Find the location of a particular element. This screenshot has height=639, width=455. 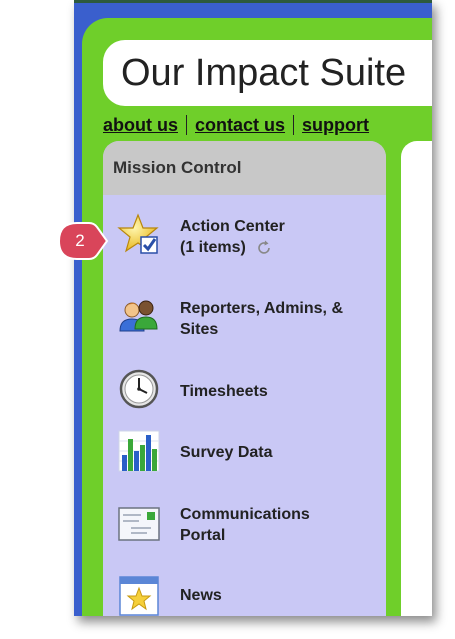

title-banner: Our Impact Suite is located at coordinates (267, 73).